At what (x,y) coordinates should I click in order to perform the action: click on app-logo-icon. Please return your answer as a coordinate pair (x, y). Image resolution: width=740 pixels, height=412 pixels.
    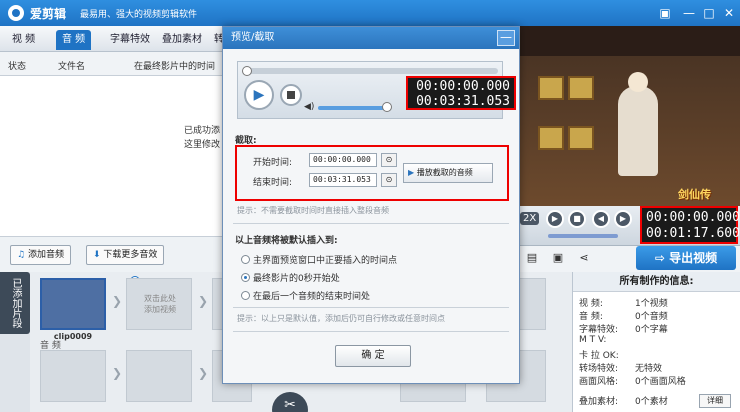
    Looking at the image, I should click on (16, 13).